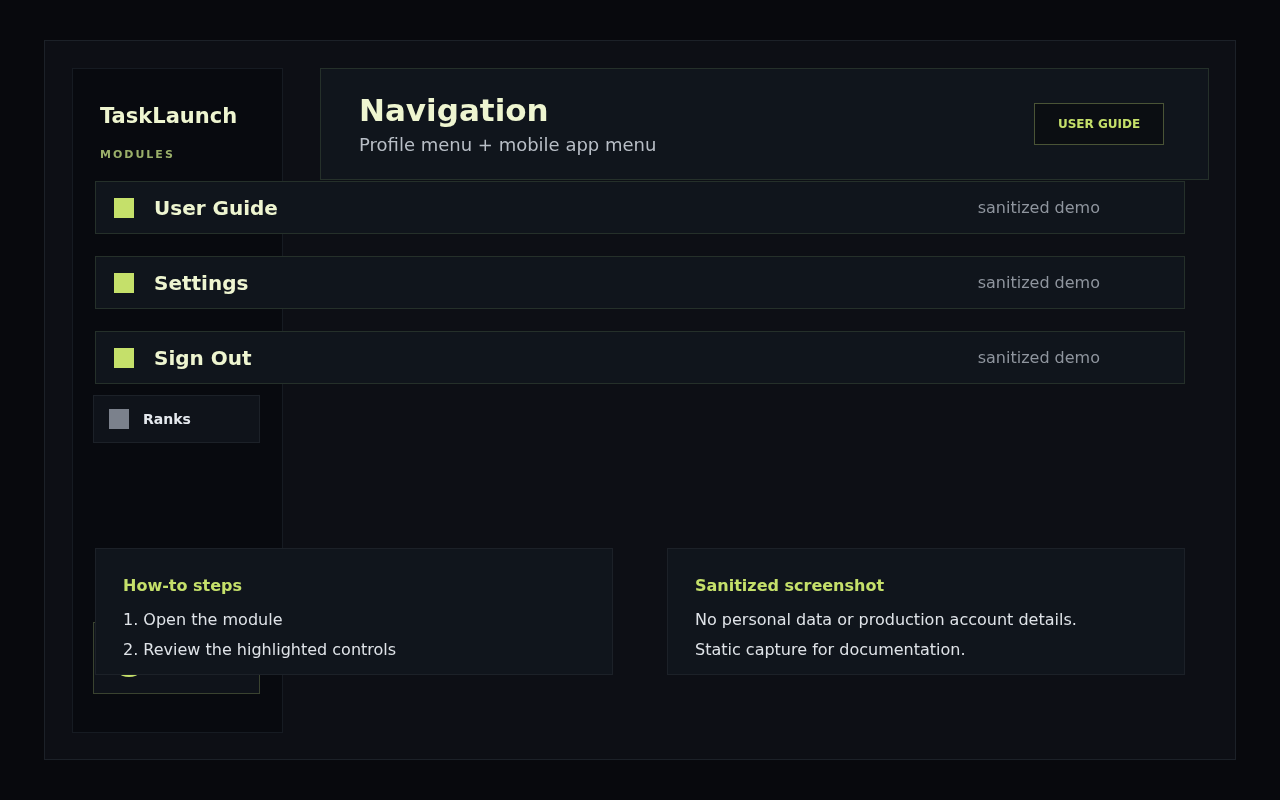  I want to click on card-title: How-to steps, so click(183, 586).